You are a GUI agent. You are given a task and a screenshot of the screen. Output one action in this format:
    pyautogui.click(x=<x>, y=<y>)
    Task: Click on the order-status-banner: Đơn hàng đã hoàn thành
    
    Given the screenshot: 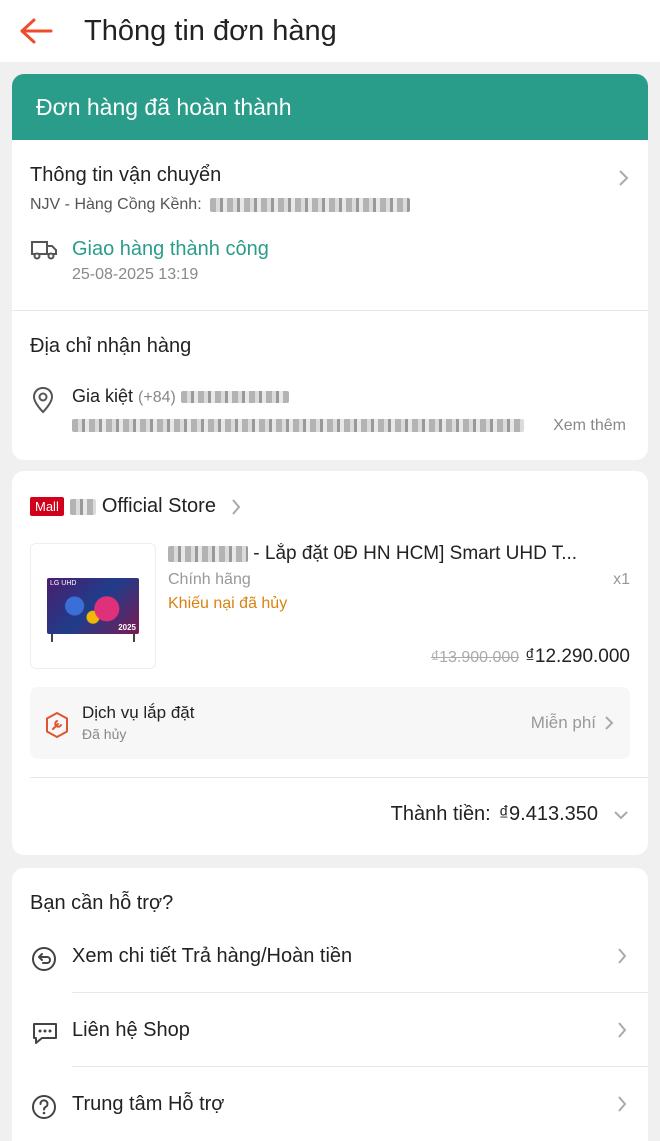 What is the action you would take?
    pyautogui.click(x=330, y=107)
    